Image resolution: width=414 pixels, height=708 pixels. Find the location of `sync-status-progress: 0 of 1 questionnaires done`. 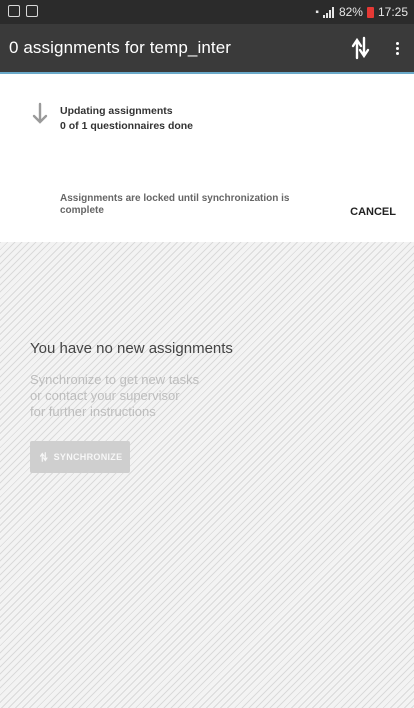

sync-status-progress: 0 of 1 questionnaires done is located at coordinates (127, 126).